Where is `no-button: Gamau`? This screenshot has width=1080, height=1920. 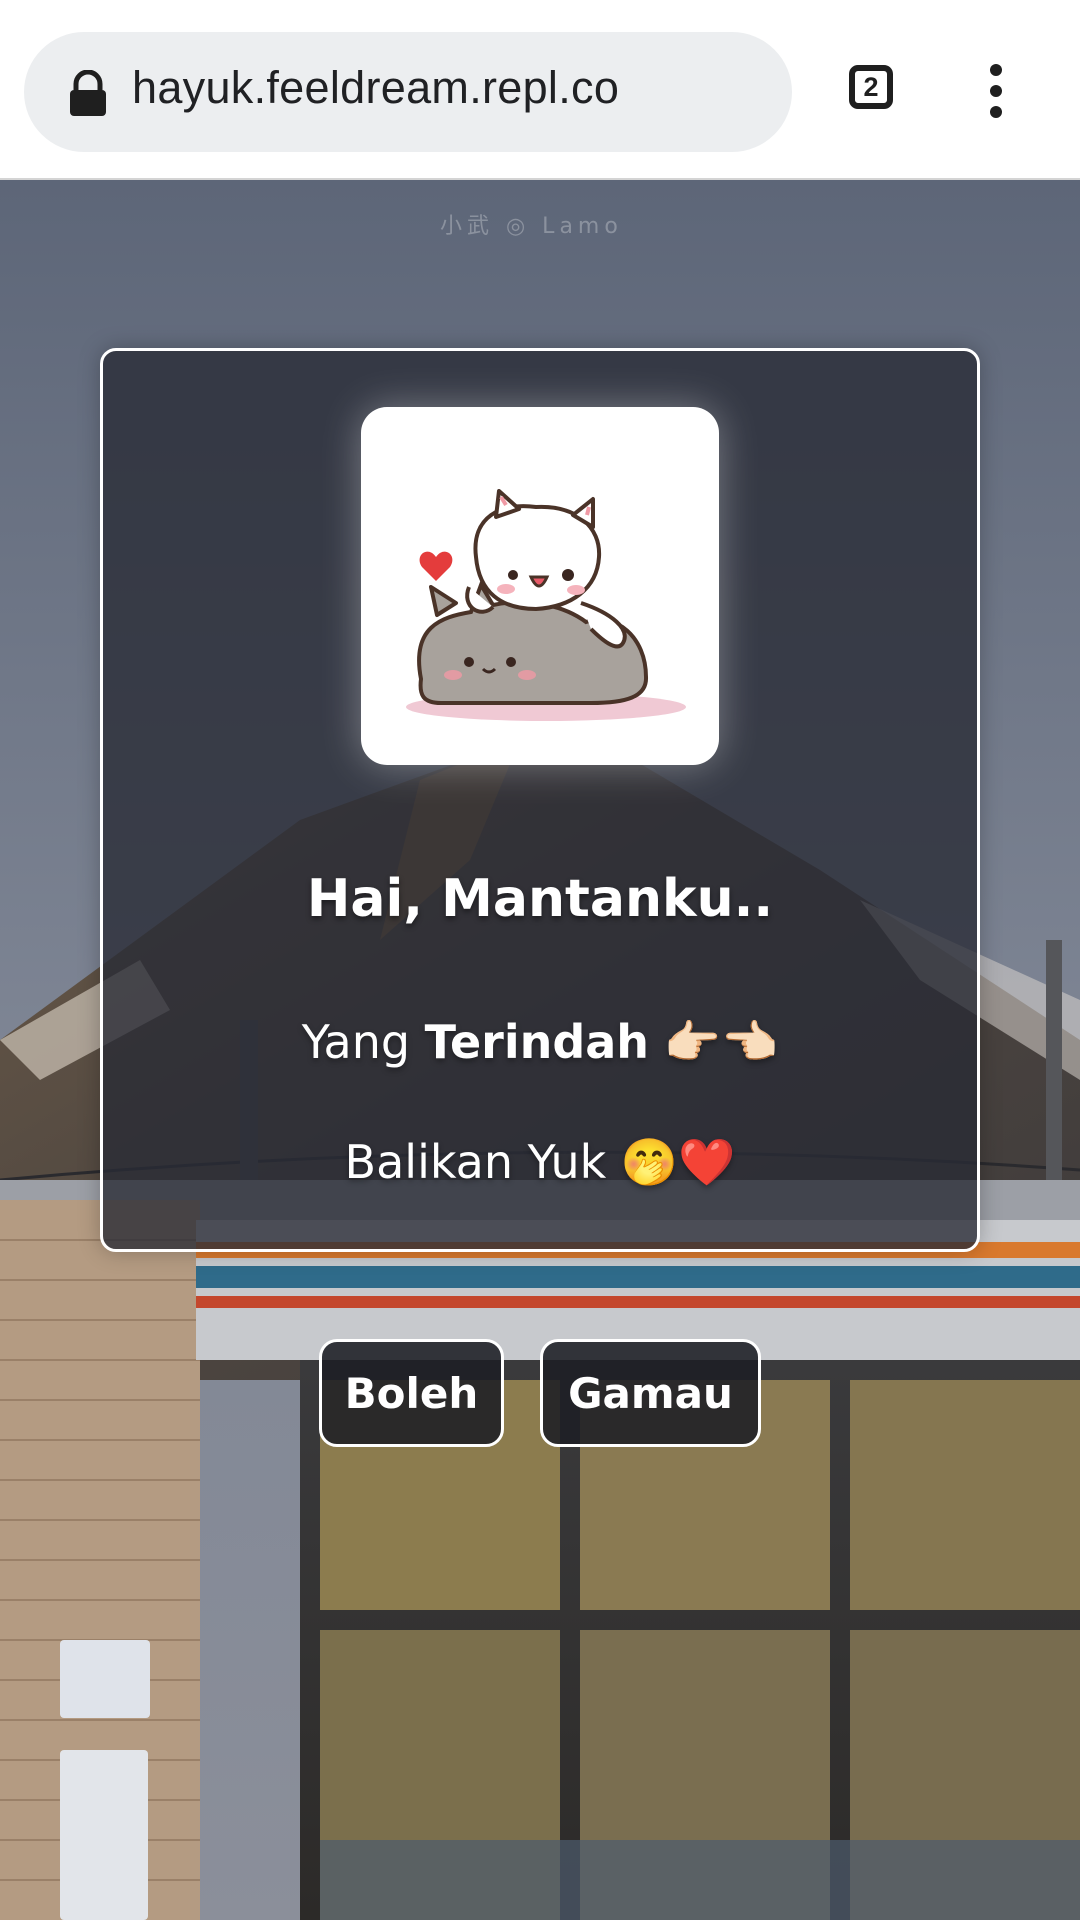 no-button: Gamau is located at coordinates (650, 1393).